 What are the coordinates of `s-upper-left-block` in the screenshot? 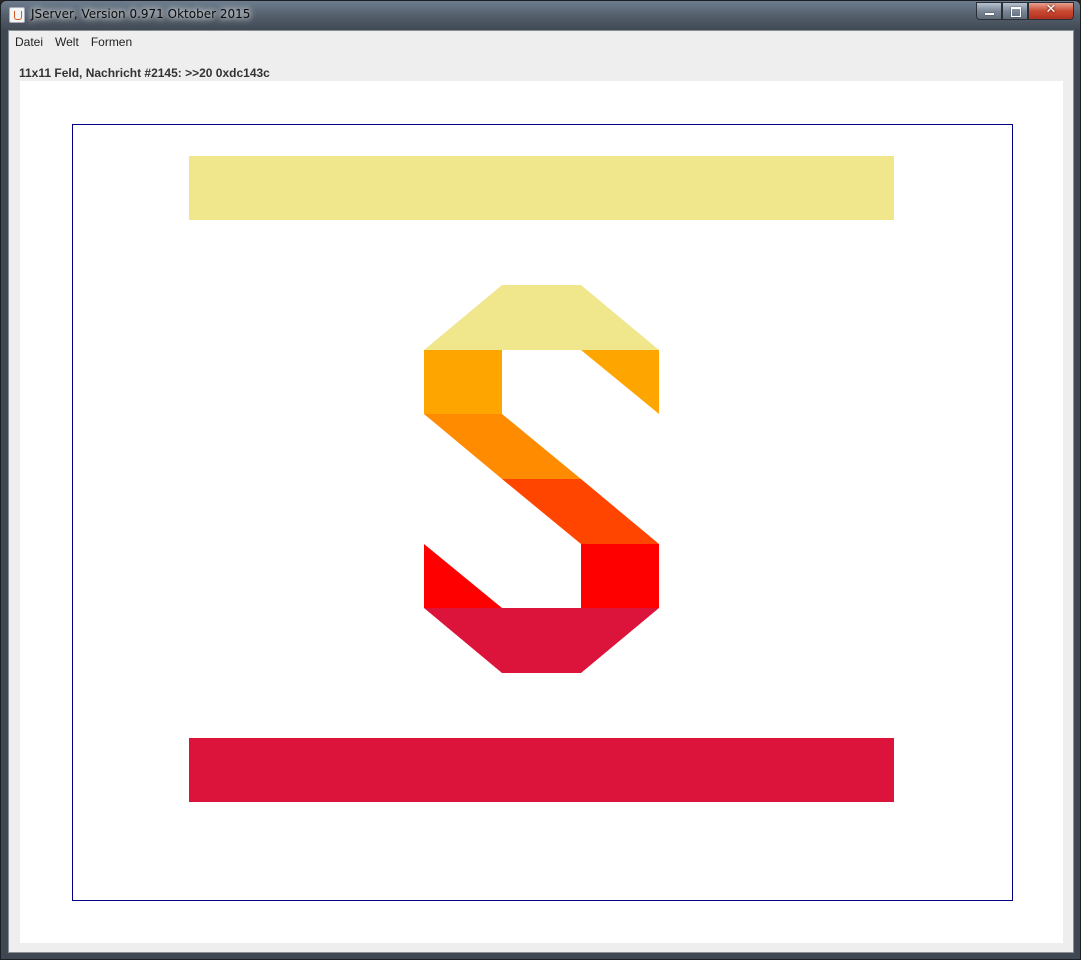 It's located at (463, 382).